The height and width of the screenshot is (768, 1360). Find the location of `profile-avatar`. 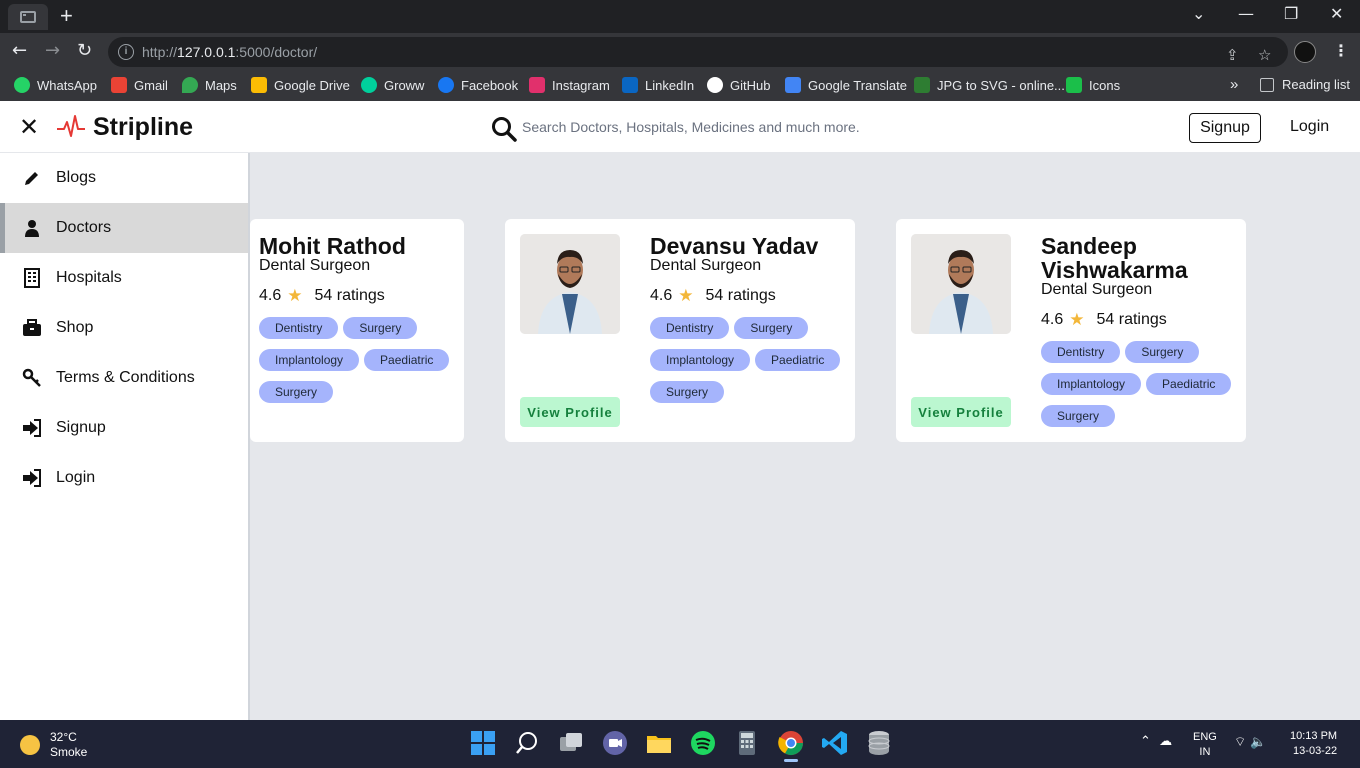

profile-avatar is located at coordinates (1305, 52).